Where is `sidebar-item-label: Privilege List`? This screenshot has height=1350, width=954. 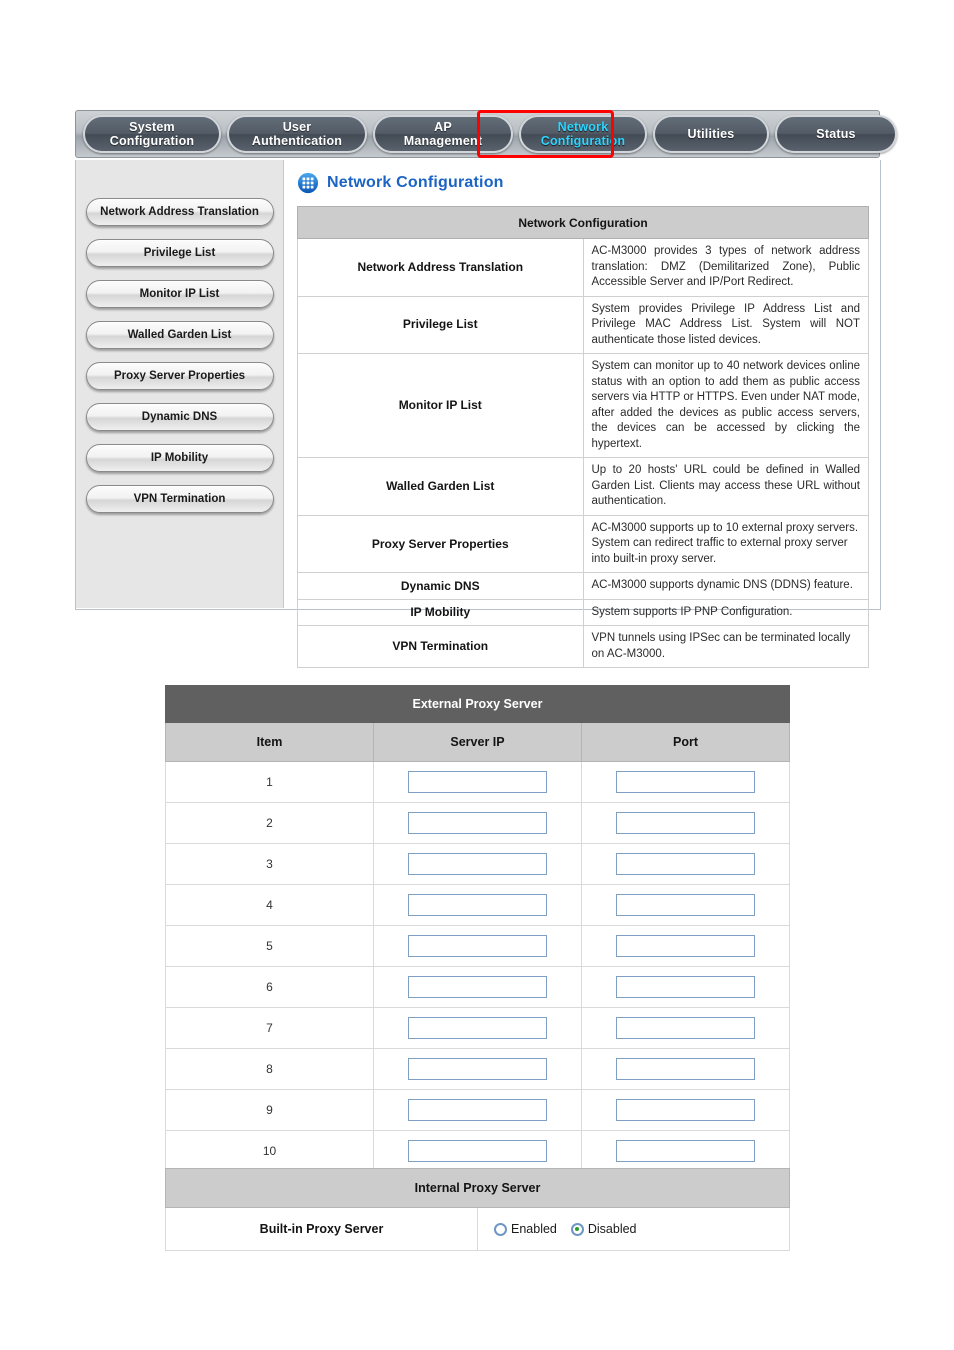 sidebar-item-label: Privilege List is located at coordinates (179, 253).